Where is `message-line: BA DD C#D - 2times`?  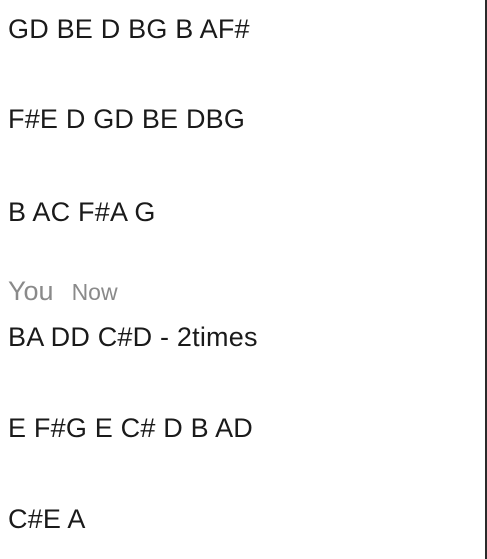
message-line: BA DD C#D - 2times is located at coordinates (133, 337).